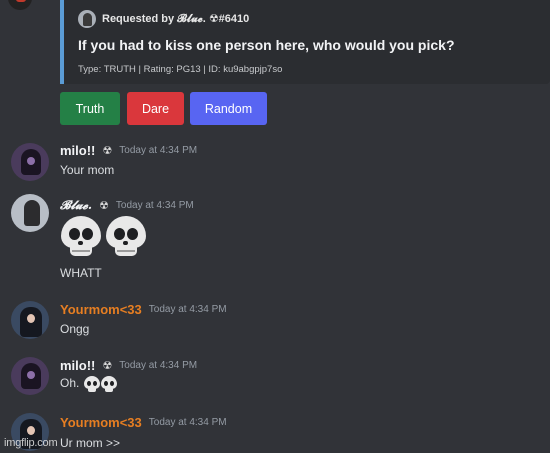 Image resolution: width=550 pixels, height=453 pixels. Describe the element at coordinates (90, 443) in the screenshot. I see `message-text: Ur mom >>` at that location.